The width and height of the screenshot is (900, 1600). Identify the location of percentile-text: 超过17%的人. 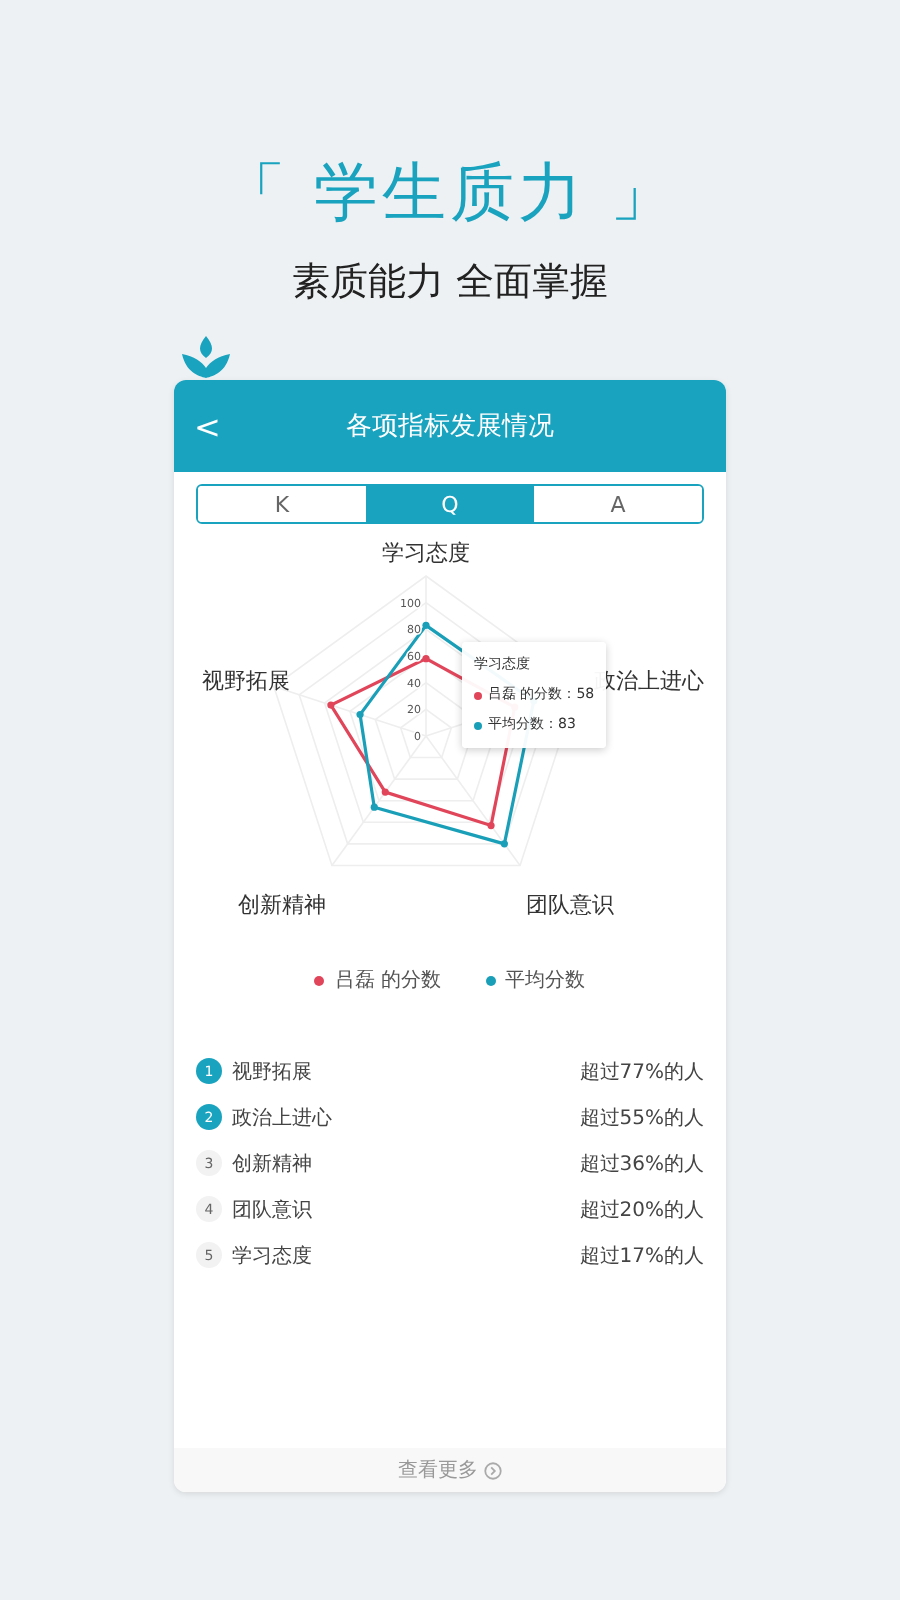
(641, 1256).